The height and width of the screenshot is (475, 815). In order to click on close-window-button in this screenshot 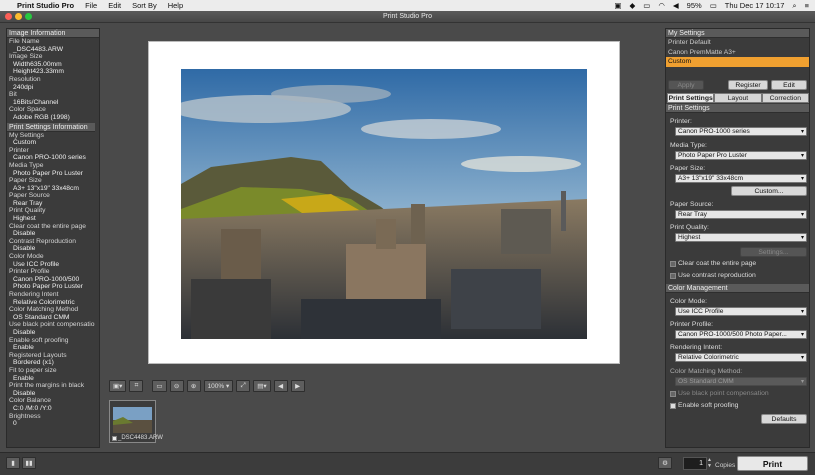, I will do `click(8, 16)`.